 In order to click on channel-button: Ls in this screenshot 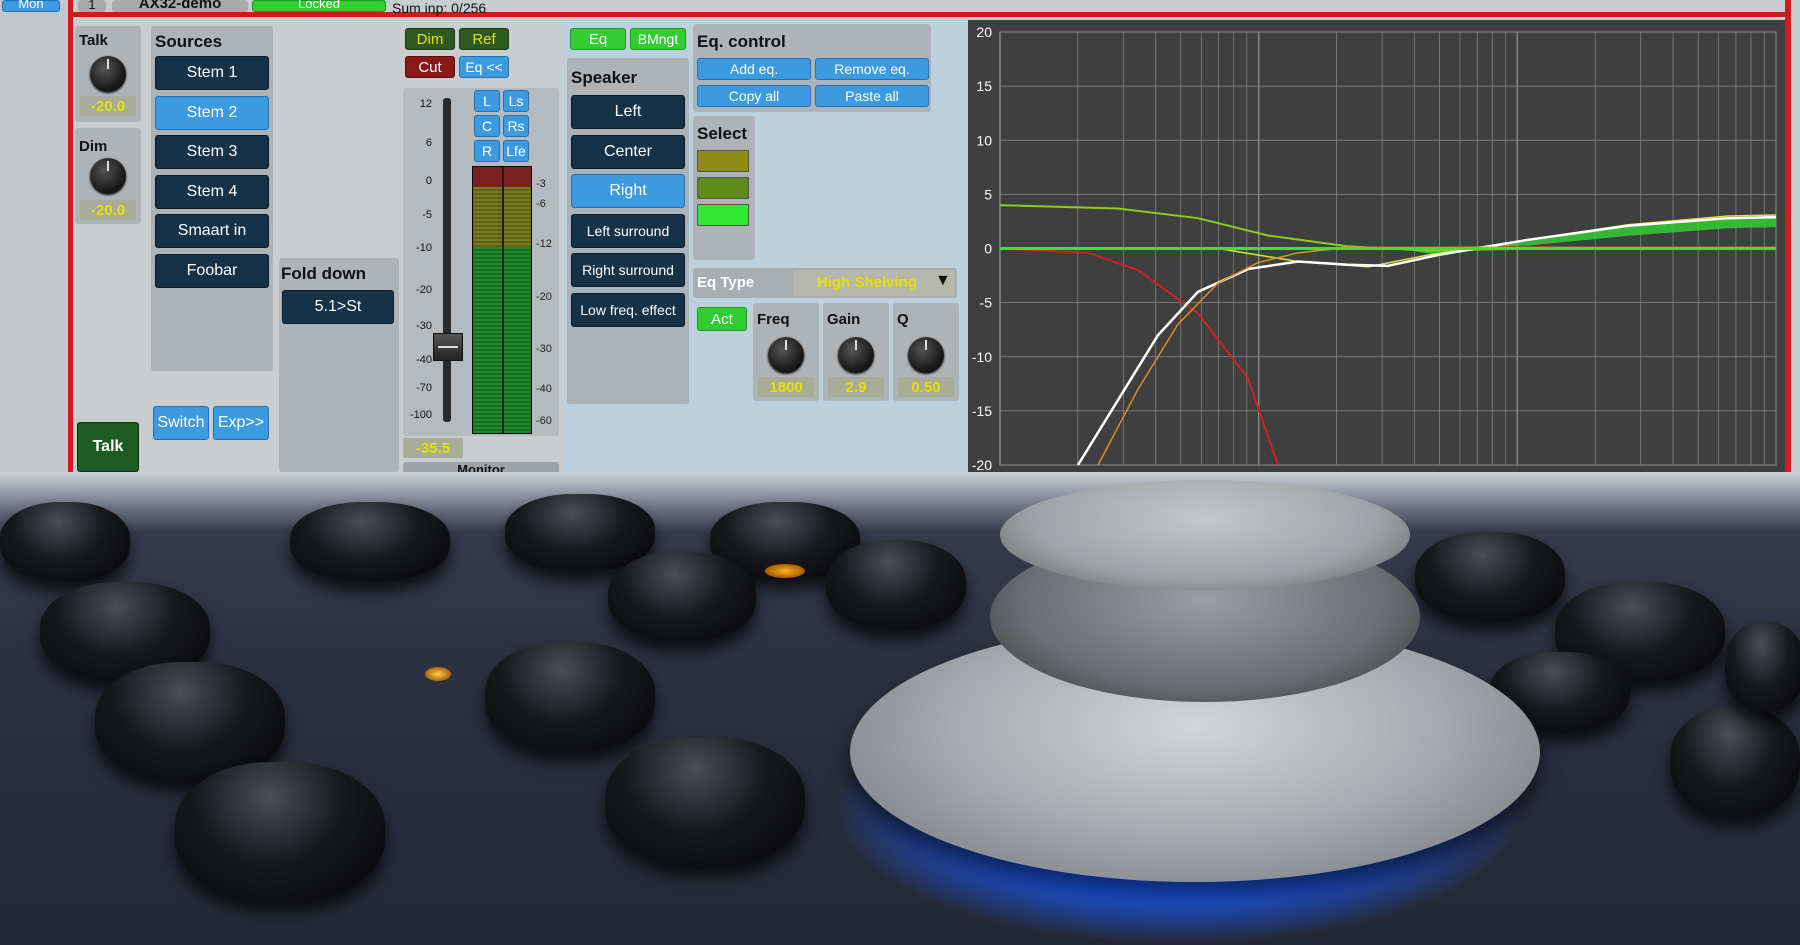, I will do `click(516, 101)`.